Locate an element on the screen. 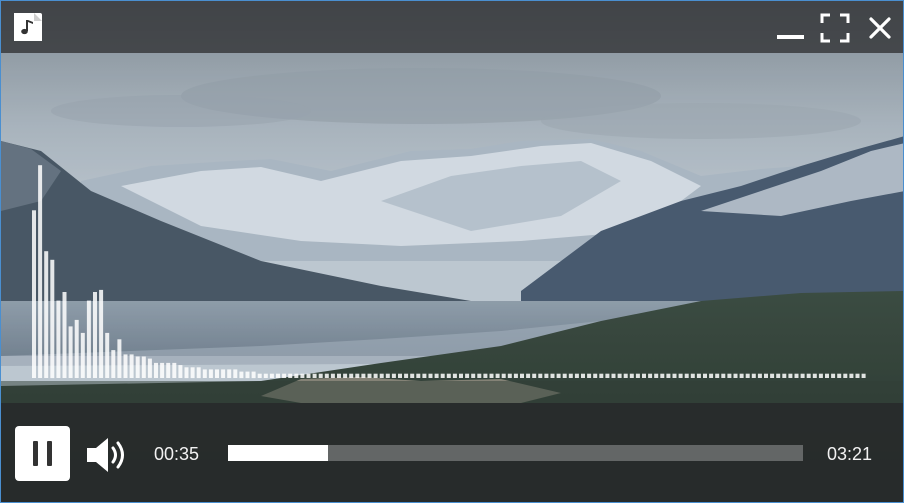 This screenshot has width=904, height=503. volume-icon is located at coordinates (105, 455).